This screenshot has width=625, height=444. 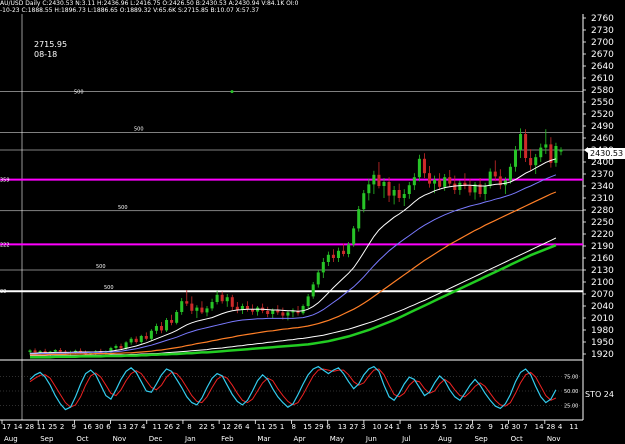 I want to click on stochastic-tick-label: 25.00, so click(x=571, y=407).